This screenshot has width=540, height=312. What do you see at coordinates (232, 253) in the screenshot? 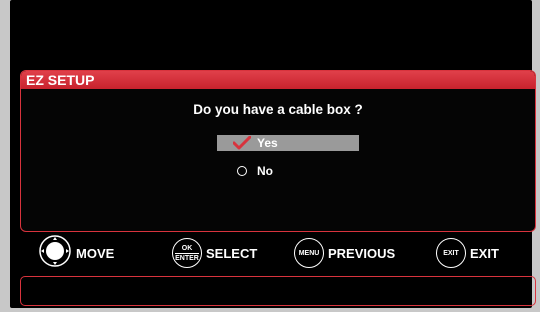
I see `select-label: SELECT` at bounding box center [232, 253].